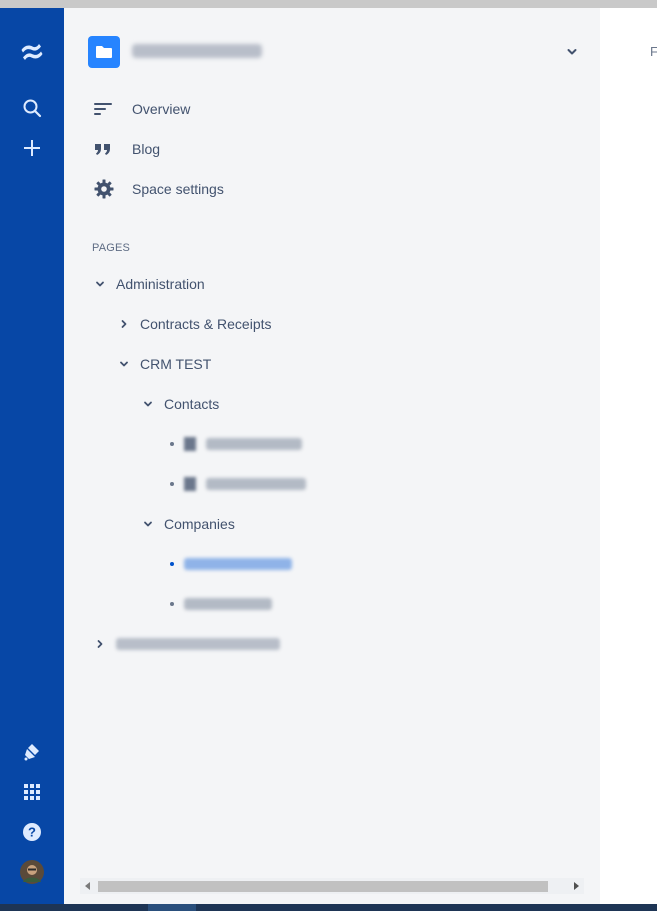 The width and height of the screenshot is (657, 911). Describe the element at coordinates (32, 752) in the screenshot. I see `notifications-icon` at that location.